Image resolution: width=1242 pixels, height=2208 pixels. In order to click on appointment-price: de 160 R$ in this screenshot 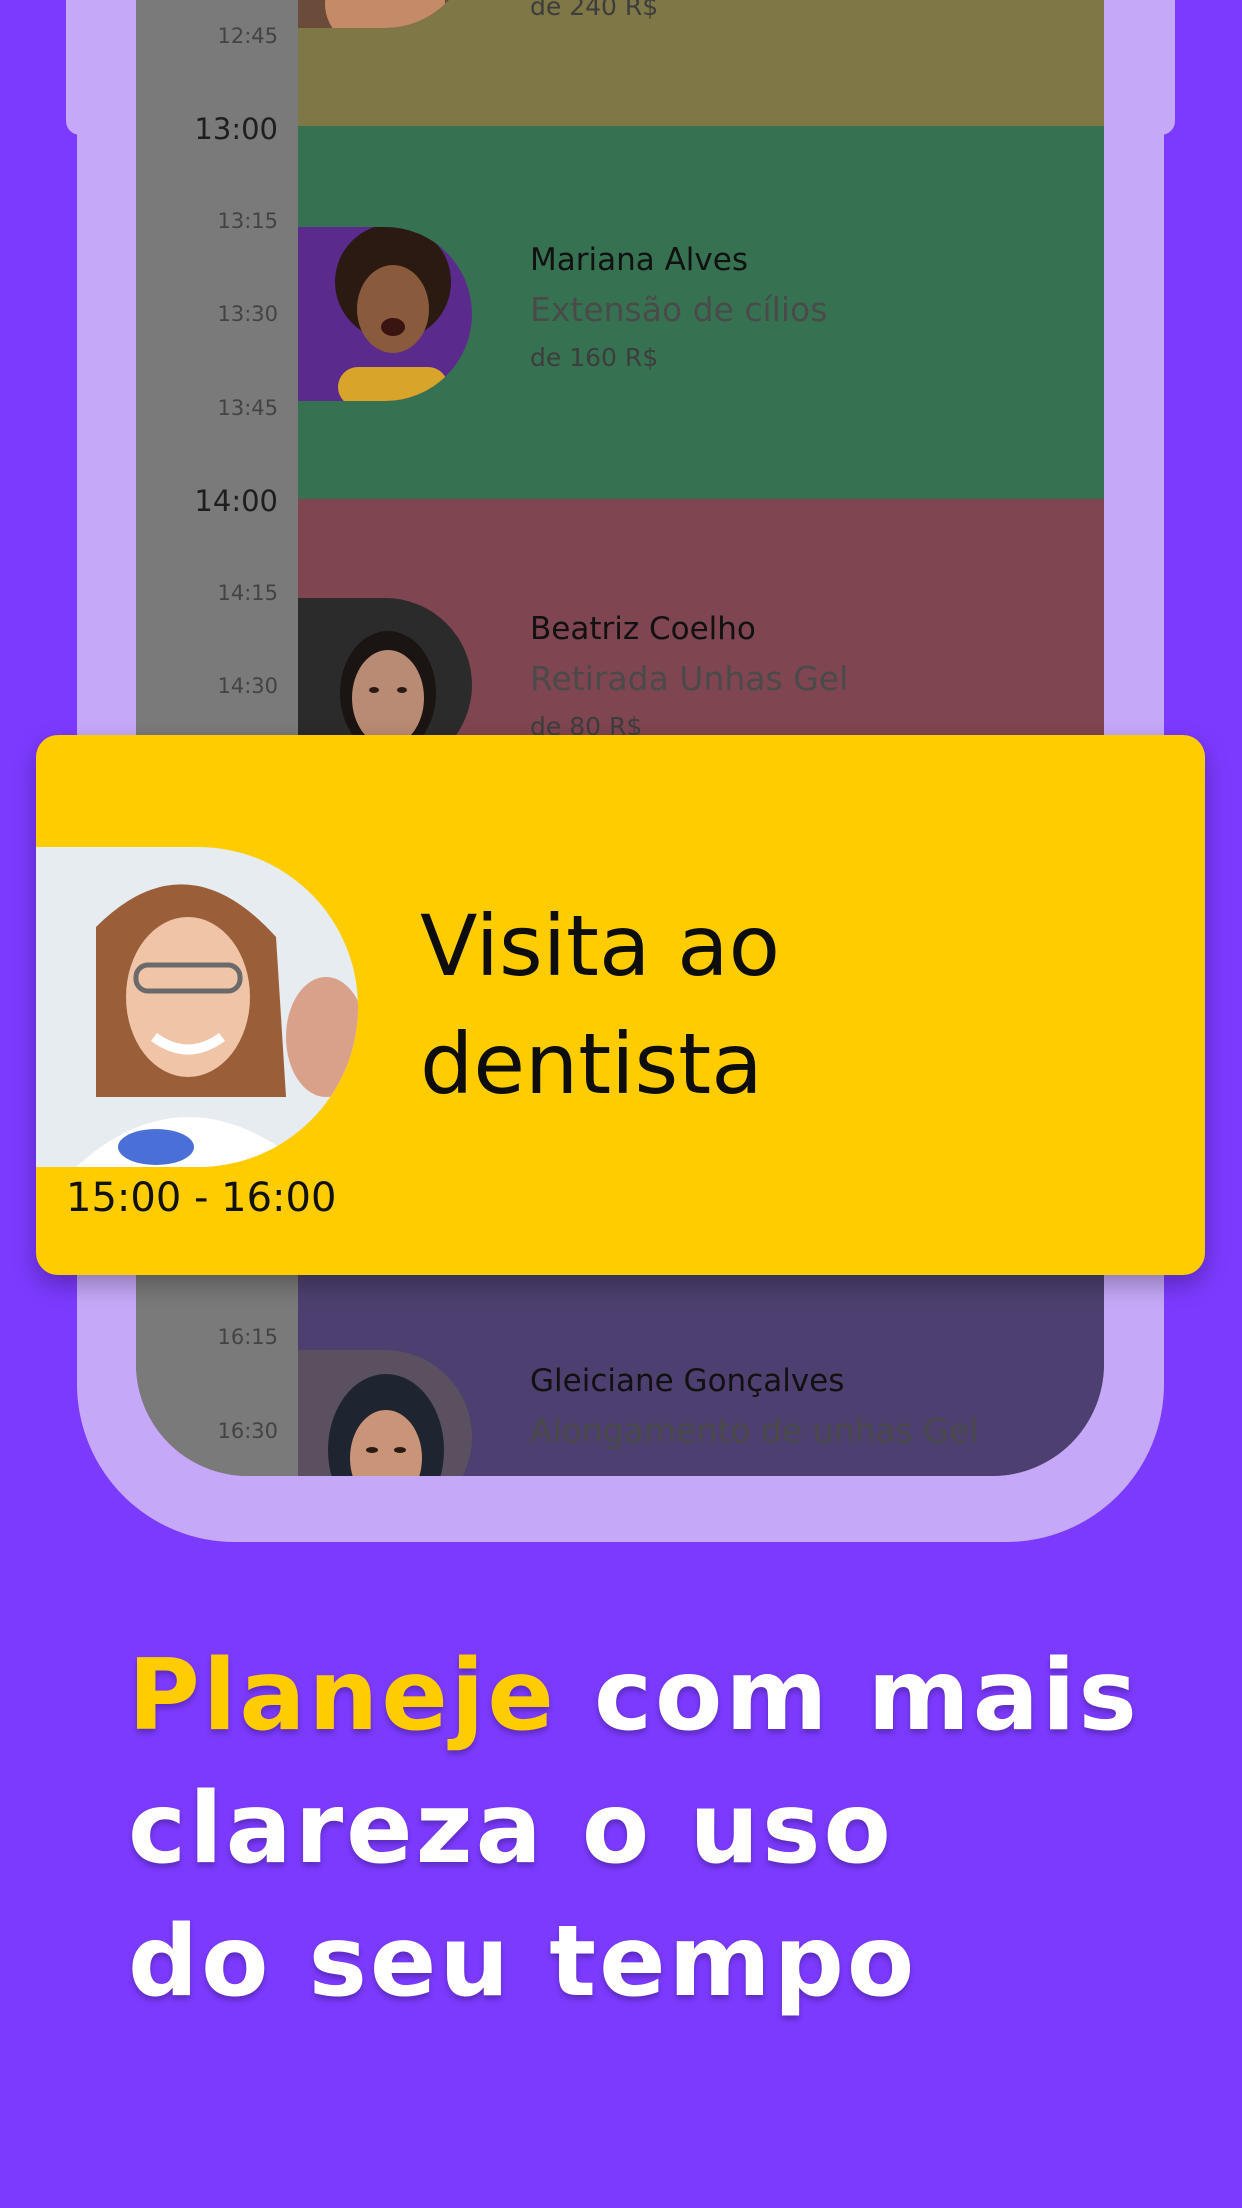, I will do `click(594, 357)`.